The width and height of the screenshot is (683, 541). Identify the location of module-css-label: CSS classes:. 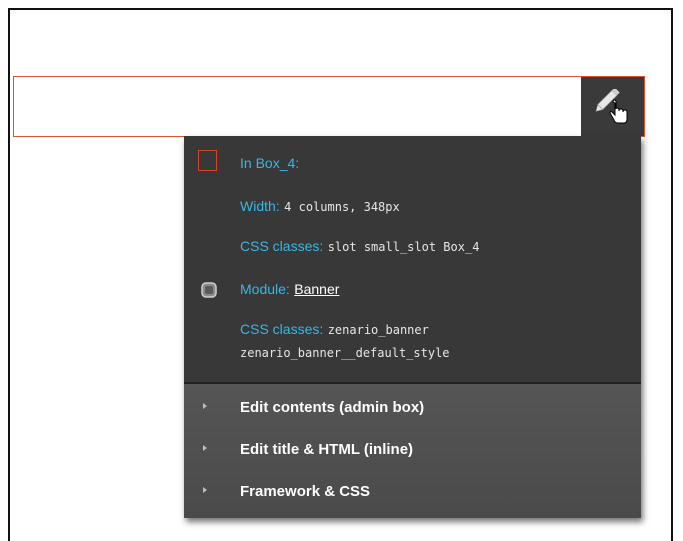
(282, 329).